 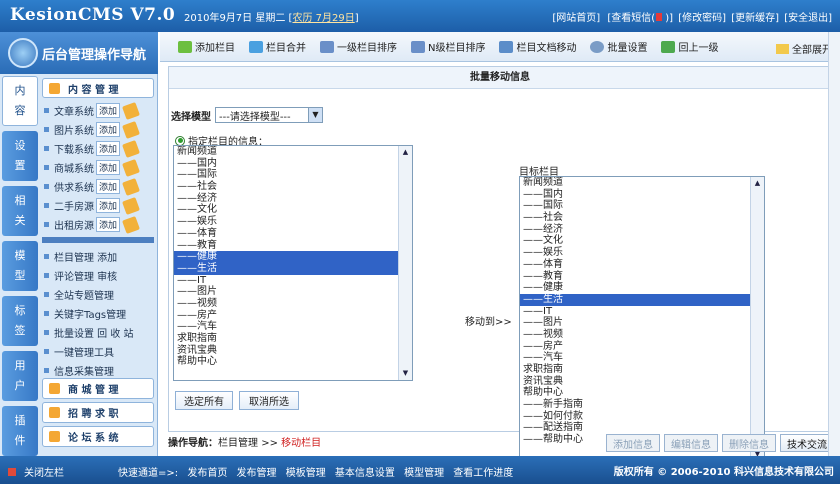 What do you see at coordinates (75, 205) in the screenshot?
I see `menu-item-label: 二手房源` at bounding box center [75, 205].